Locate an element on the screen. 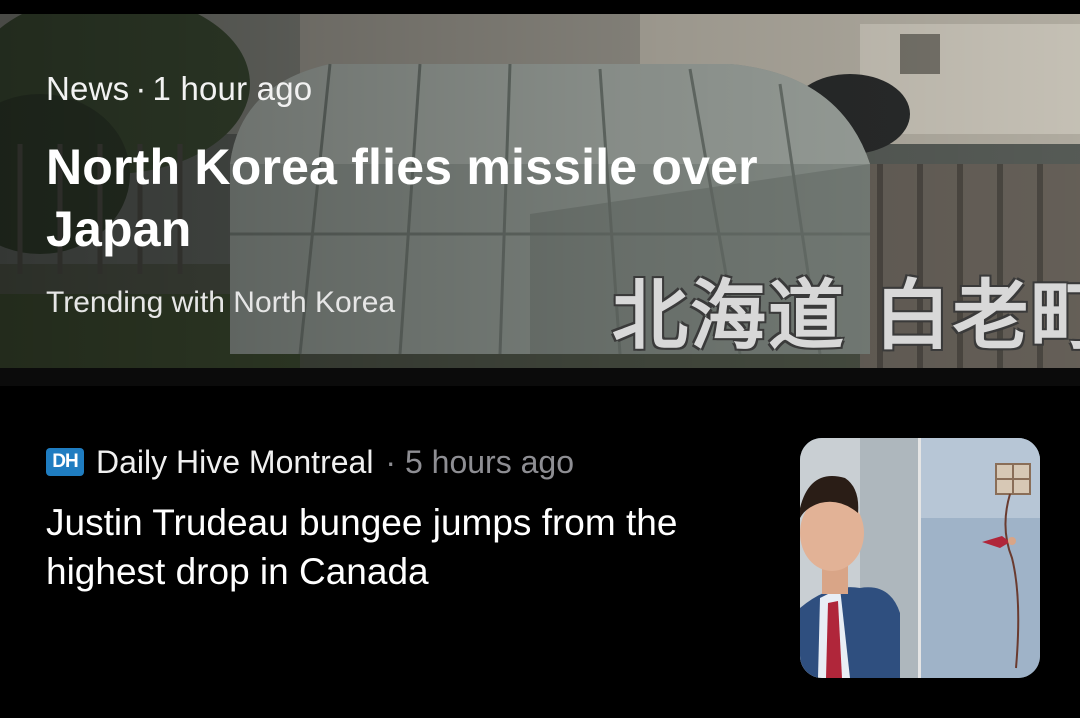  hero-image-caption: 北海道 白老町 is located at coordinates (846, 315).